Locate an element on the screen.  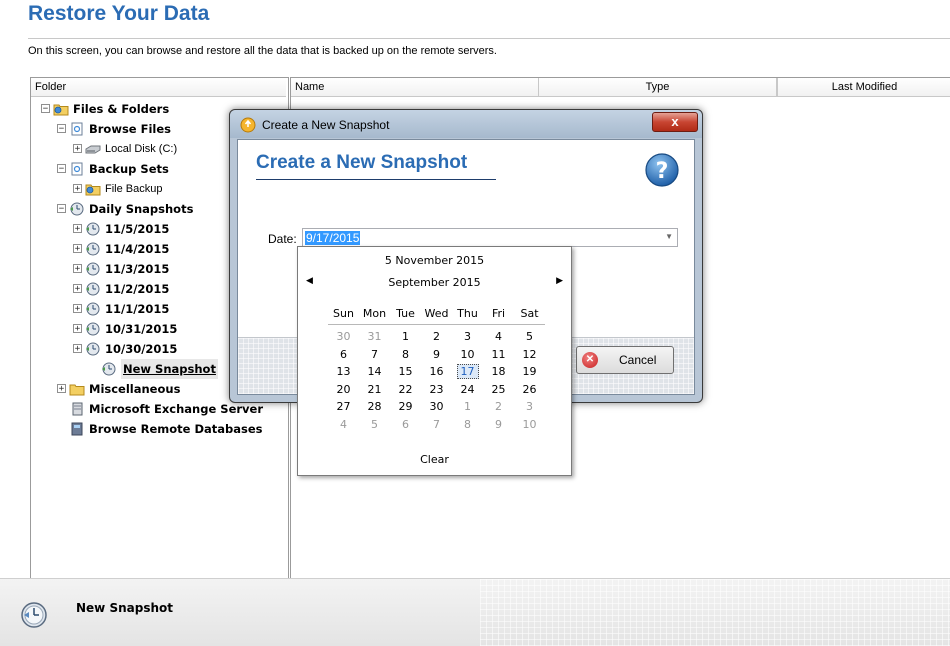
dialog-titlebar: Create a New Snapshot x is located at coordinates (466, 124).